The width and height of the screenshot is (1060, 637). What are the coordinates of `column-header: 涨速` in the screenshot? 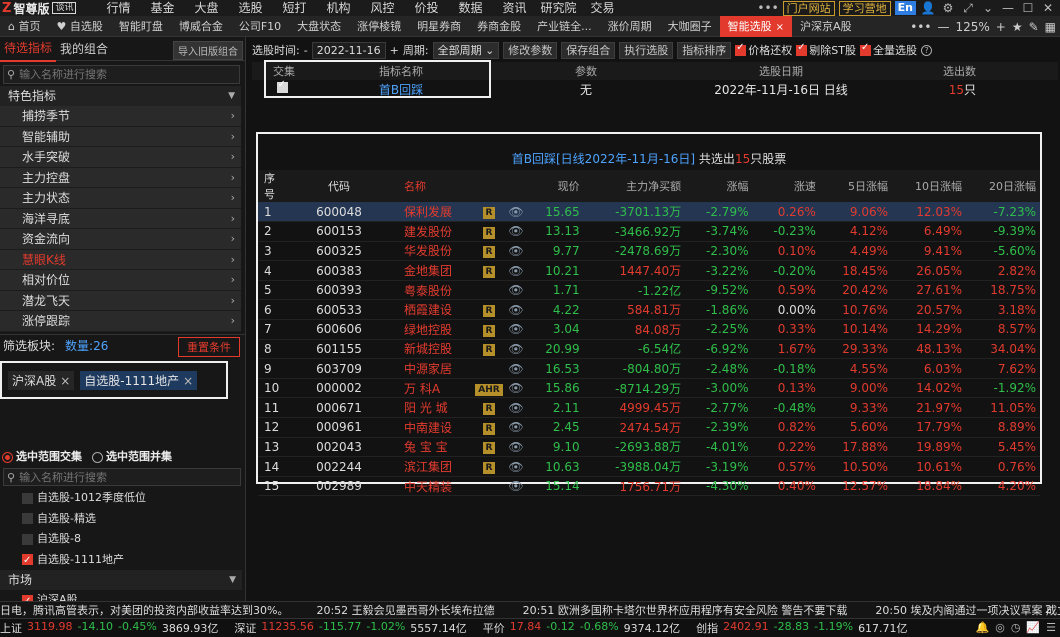 It's located at (786, 186).